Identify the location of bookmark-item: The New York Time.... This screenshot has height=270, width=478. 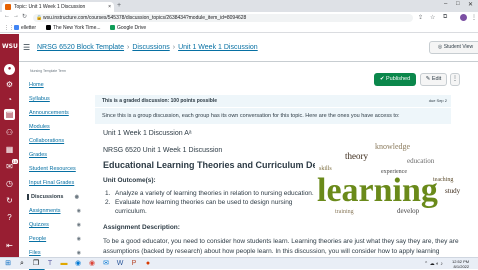
(73, 28).